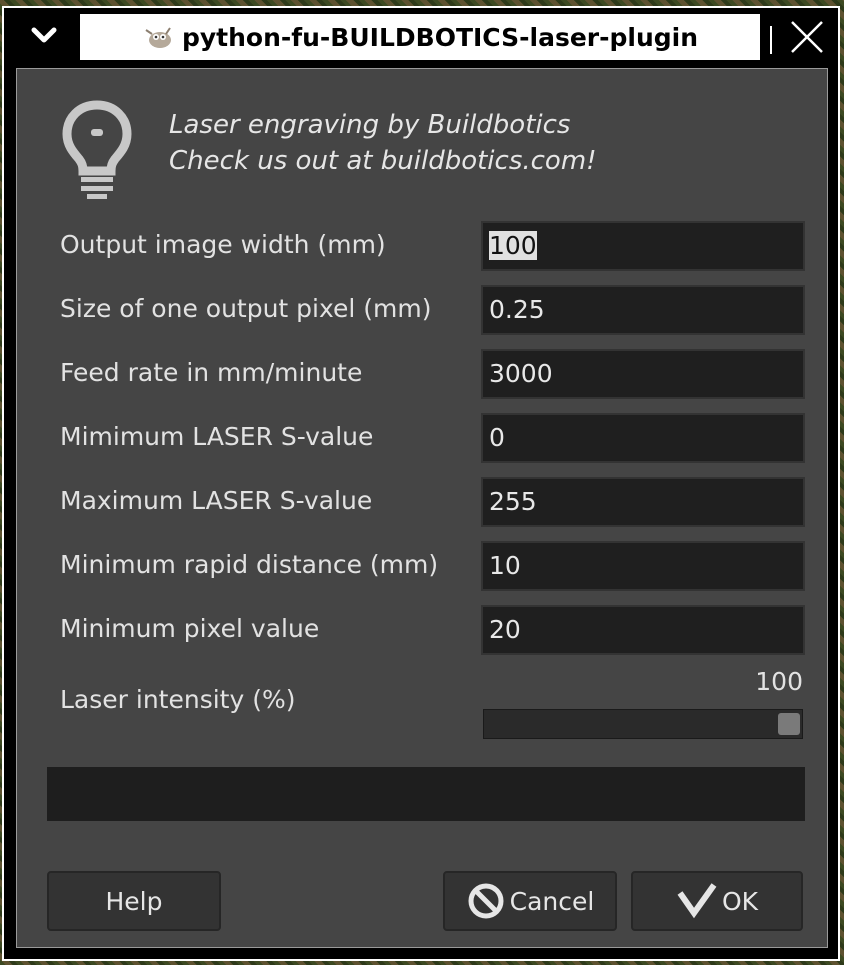 Image resolution: width=844 pixels, height=965 pixels. I want to click on help-button-label: Help, so click(134, 901).